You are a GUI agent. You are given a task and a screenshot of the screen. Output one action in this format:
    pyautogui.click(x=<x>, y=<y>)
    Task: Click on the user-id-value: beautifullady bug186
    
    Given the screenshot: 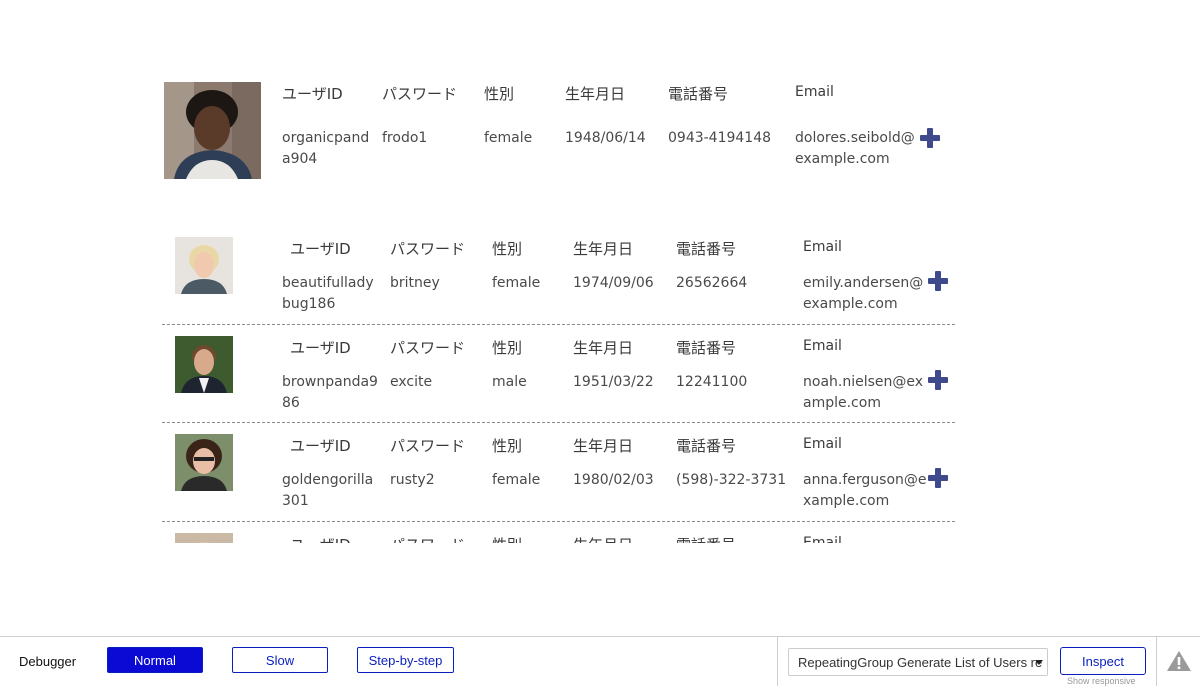 What is the action you would take?
    pyautogui.click(x=328, y=294)
    